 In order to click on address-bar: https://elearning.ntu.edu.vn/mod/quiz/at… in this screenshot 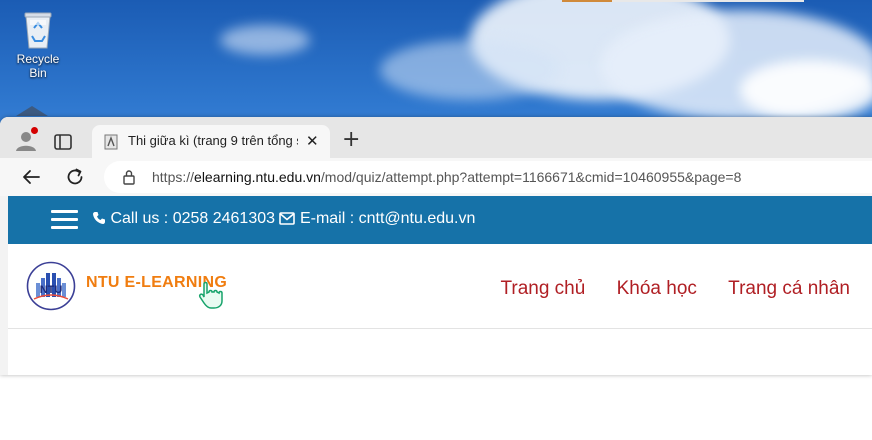, I will do `click(488, 177)`.